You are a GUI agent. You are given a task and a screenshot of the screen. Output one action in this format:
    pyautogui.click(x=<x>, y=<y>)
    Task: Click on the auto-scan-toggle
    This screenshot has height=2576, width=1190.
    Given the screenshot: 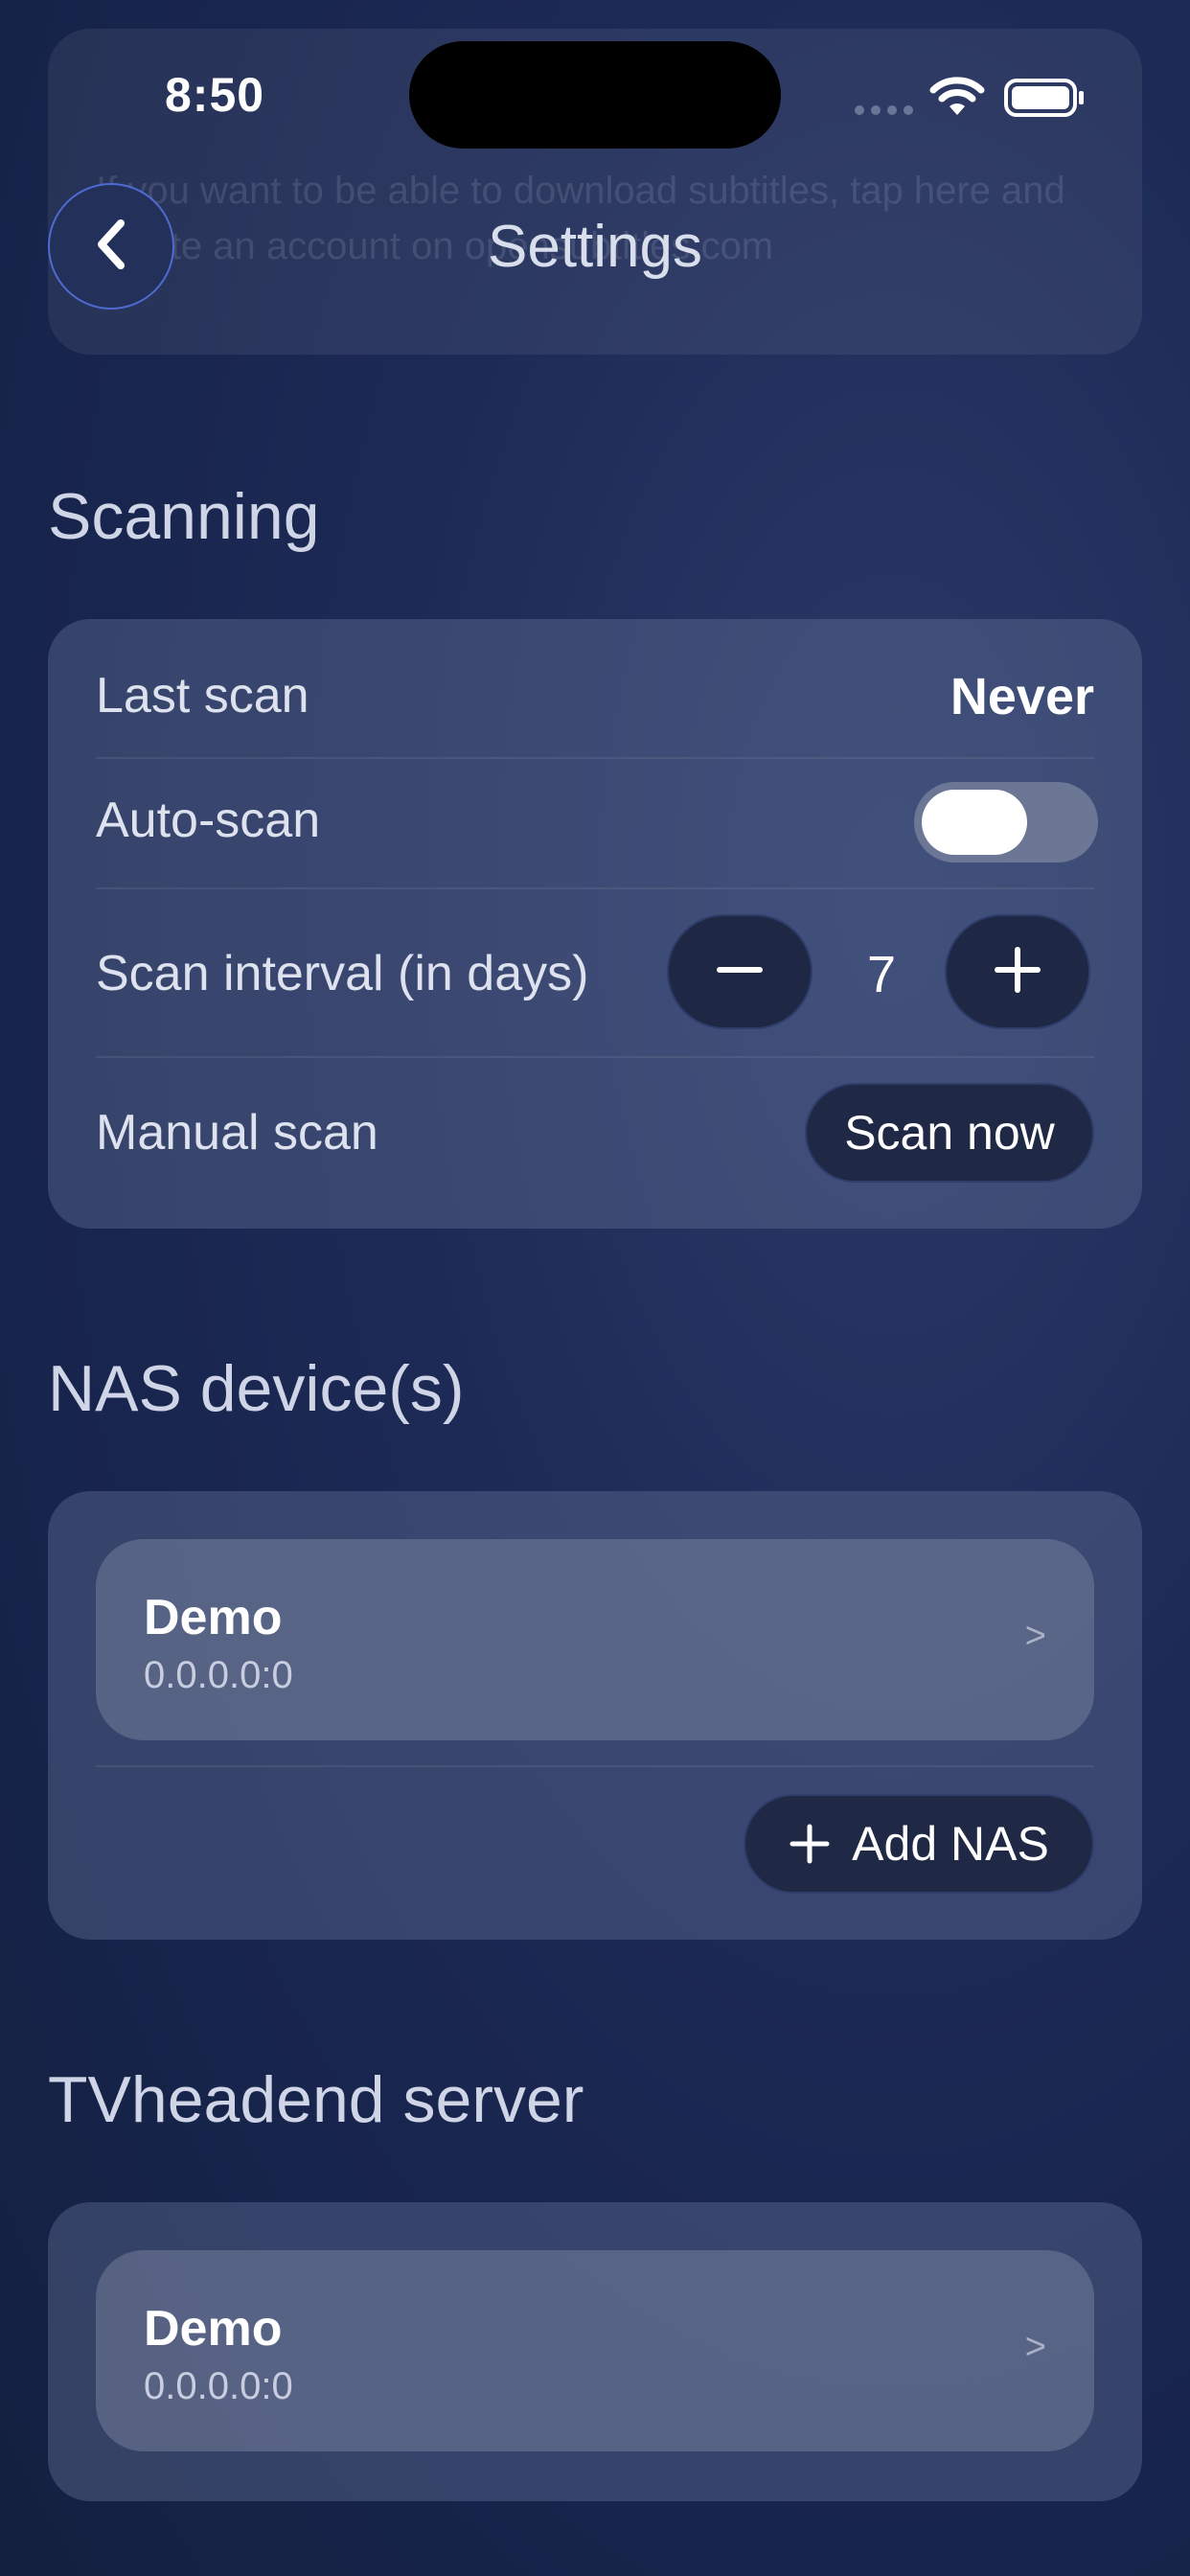 What is the action you would take?
    pyautogui.click(x=1006, y=822)
    